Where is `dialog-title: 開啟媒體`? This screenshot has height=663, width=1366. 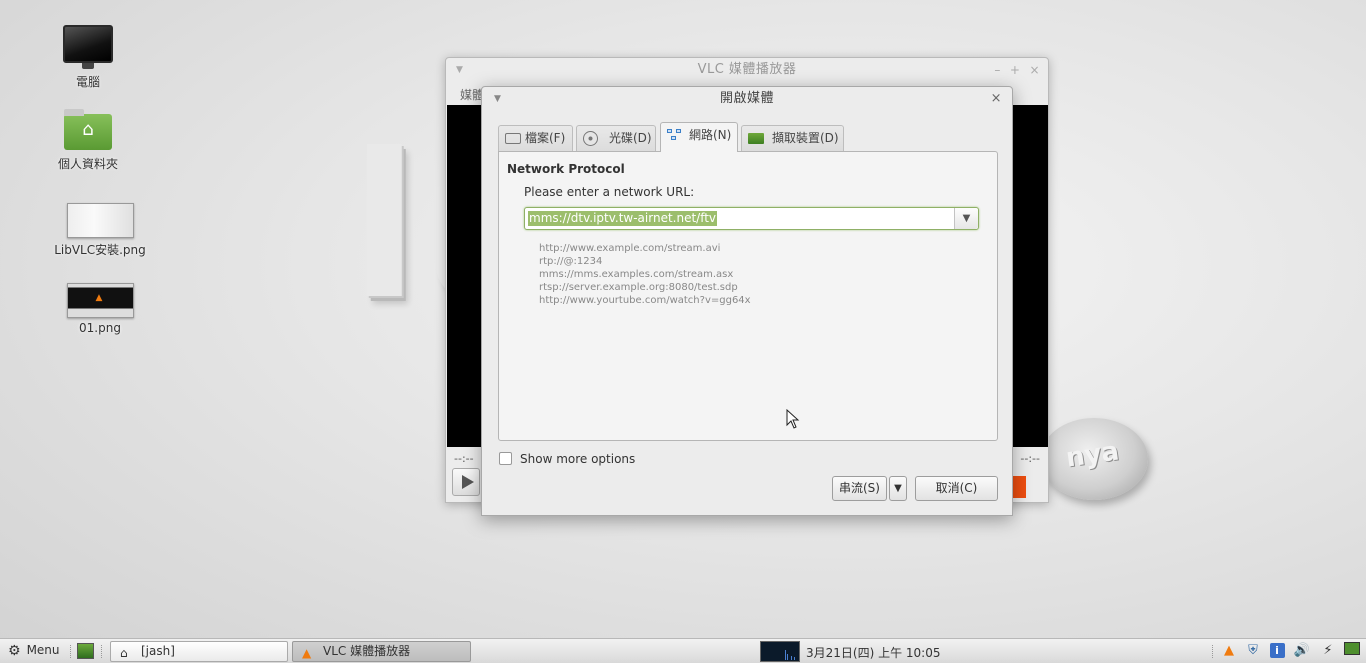 dialog-title: 開啟媒體 is located at coordinates (746, 98).